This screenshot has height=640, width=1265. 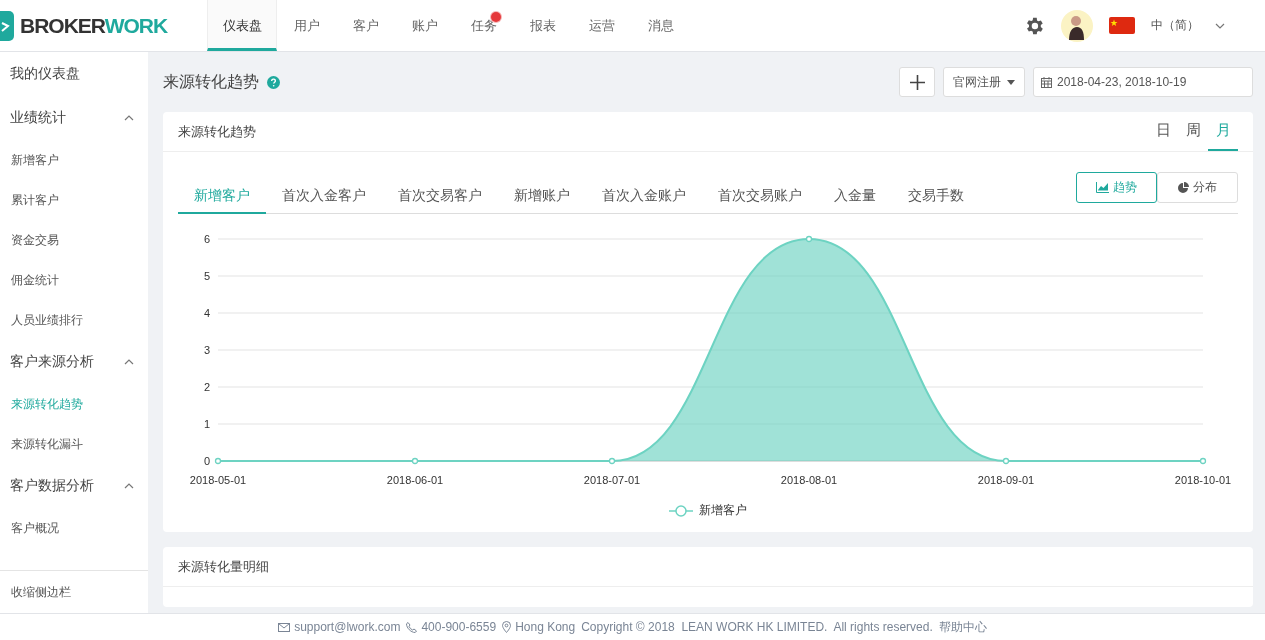 What do you see at coordinates (1006, 480) in the screenshot?
I see `x-axis-label: 2018-09-01` at bounding box center [1006, 480].